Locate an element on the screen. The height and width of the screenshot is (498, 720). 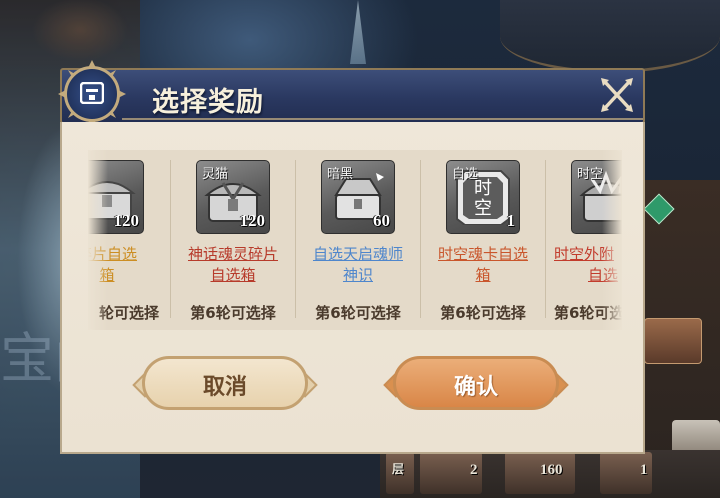
dialog-title: 选择奖励 is located at coordinates (208, 102).